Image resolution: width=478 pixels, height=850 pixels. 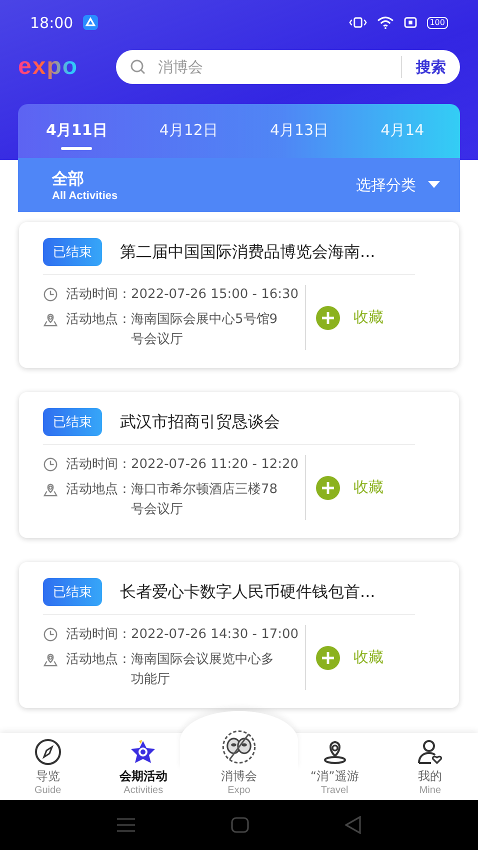 I want to click on clock-time: 18:00, so click(x=52, y=23).